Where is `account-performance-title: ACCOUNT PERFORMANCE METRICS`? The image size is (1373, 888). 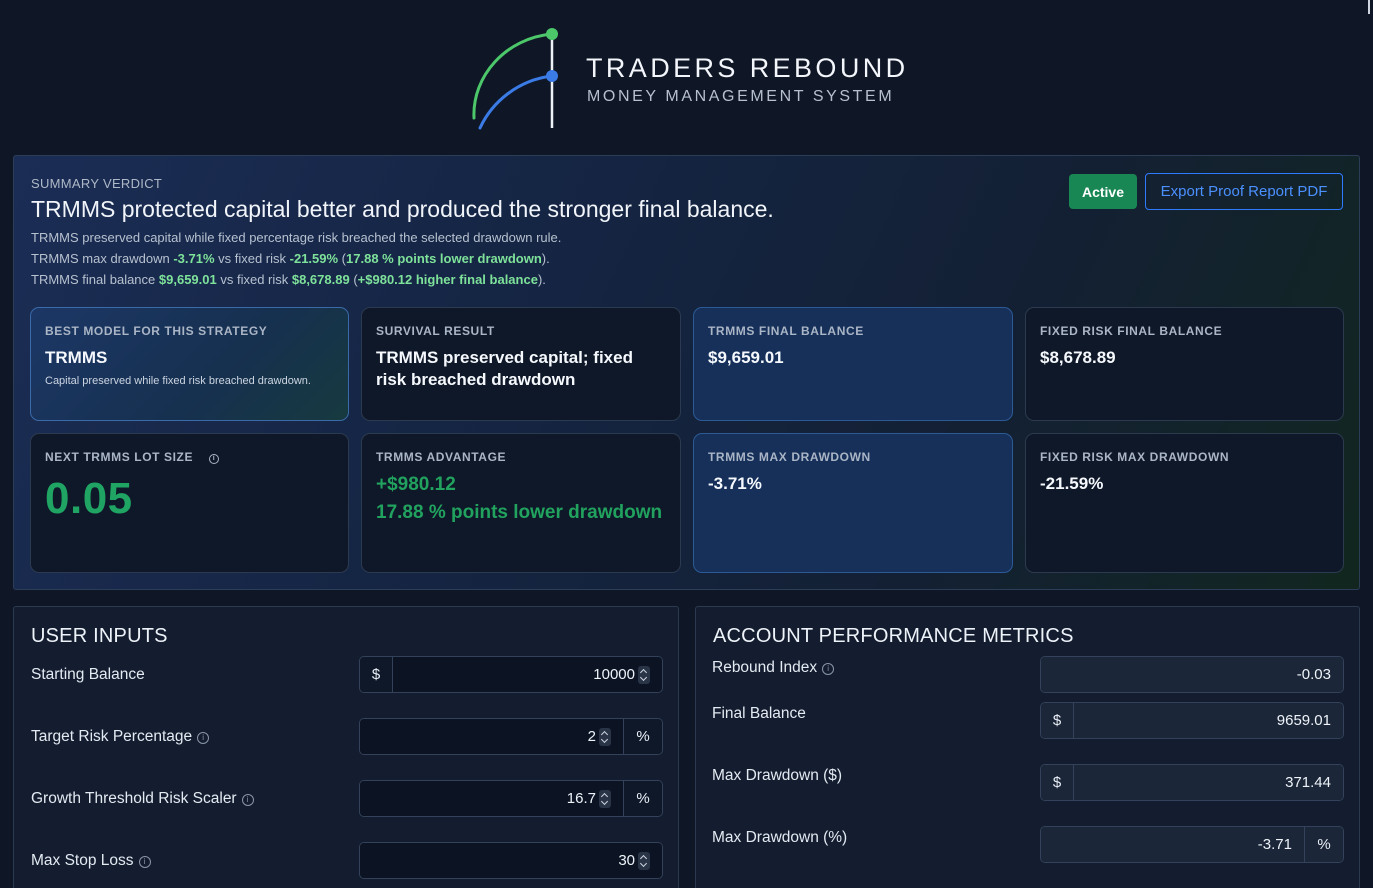
account-performance-title: ACCOUNT PERFORMANCE METRICS is located at coordinates (893, 636).